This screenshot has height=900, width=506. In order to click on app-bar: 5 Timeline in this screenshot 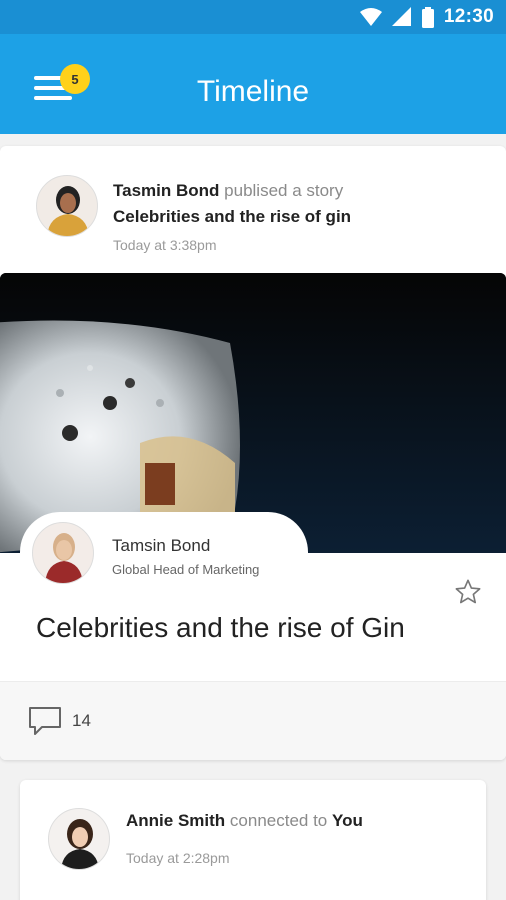, I will do `click(253, 84)`.